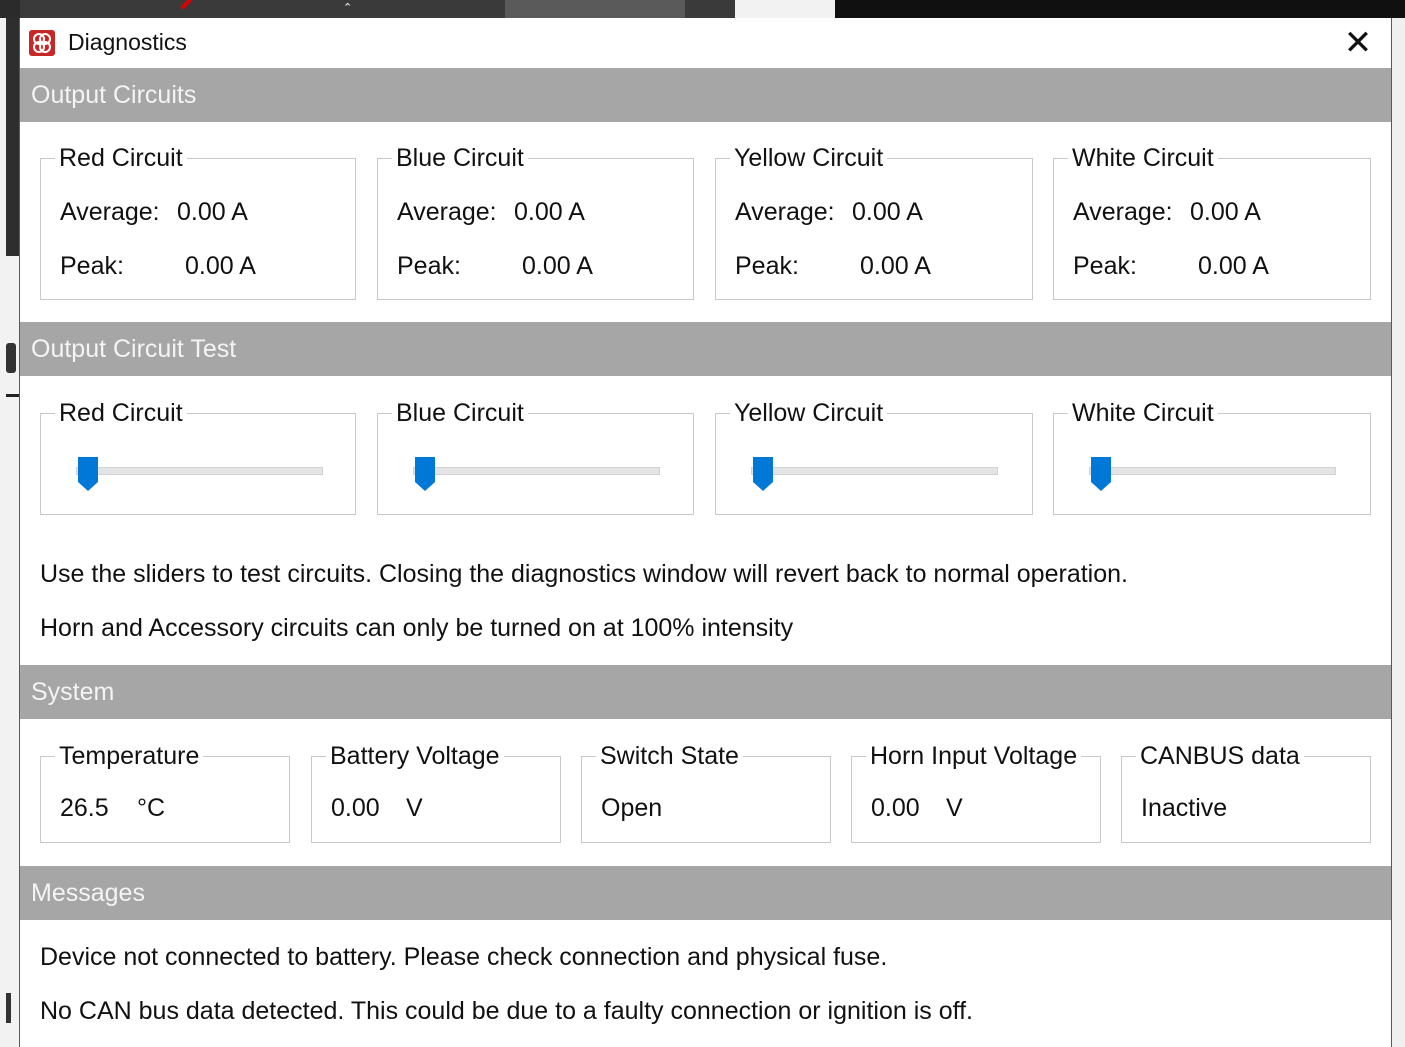  What do you see at coordinates (84, 808) in the screenshot?
I see `temperature-value: 26.5` at bounding box center [84, 808].